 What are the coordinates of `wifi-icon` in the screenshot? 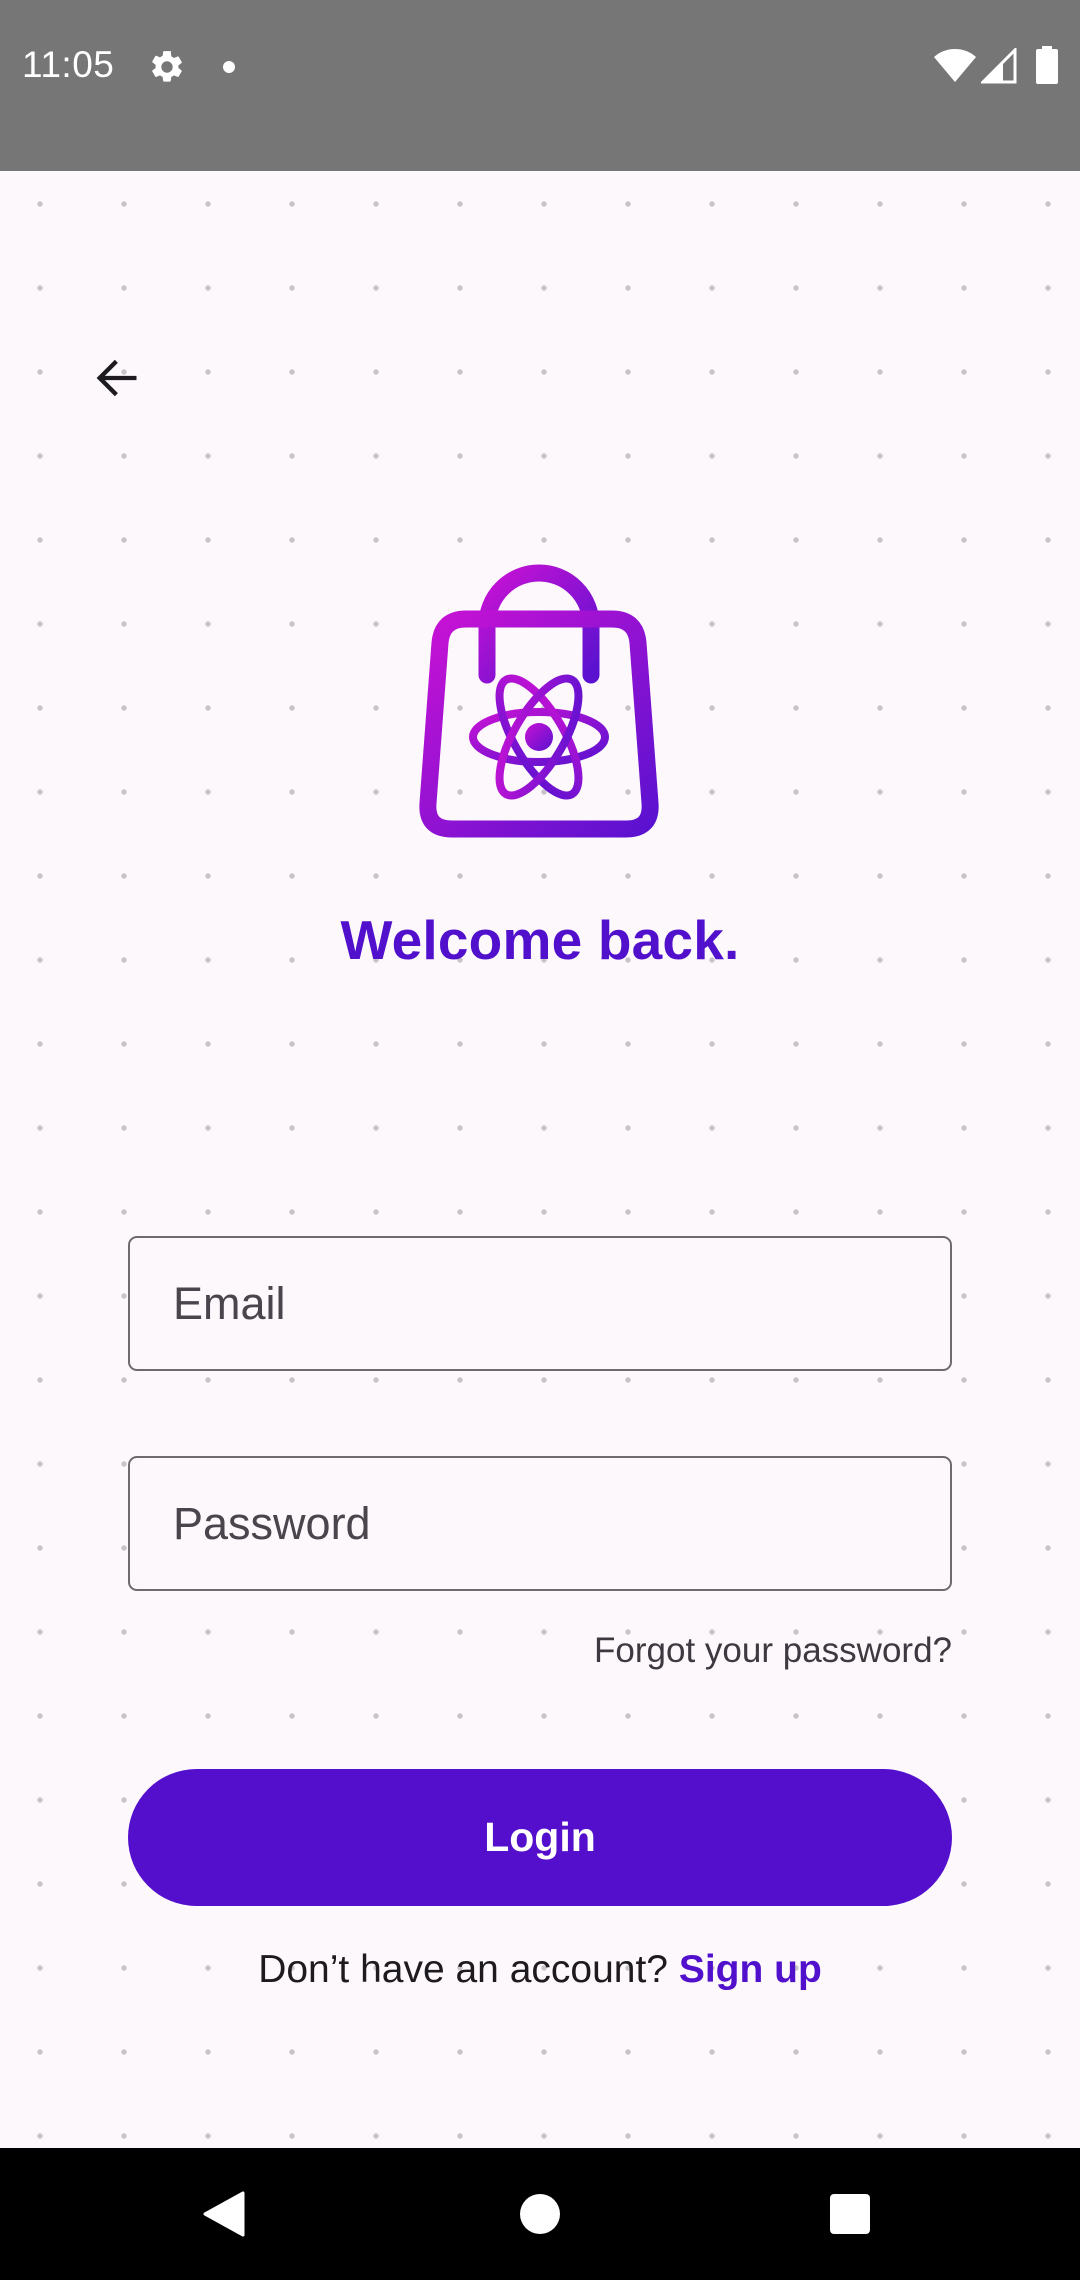 It's located at (955, 65).